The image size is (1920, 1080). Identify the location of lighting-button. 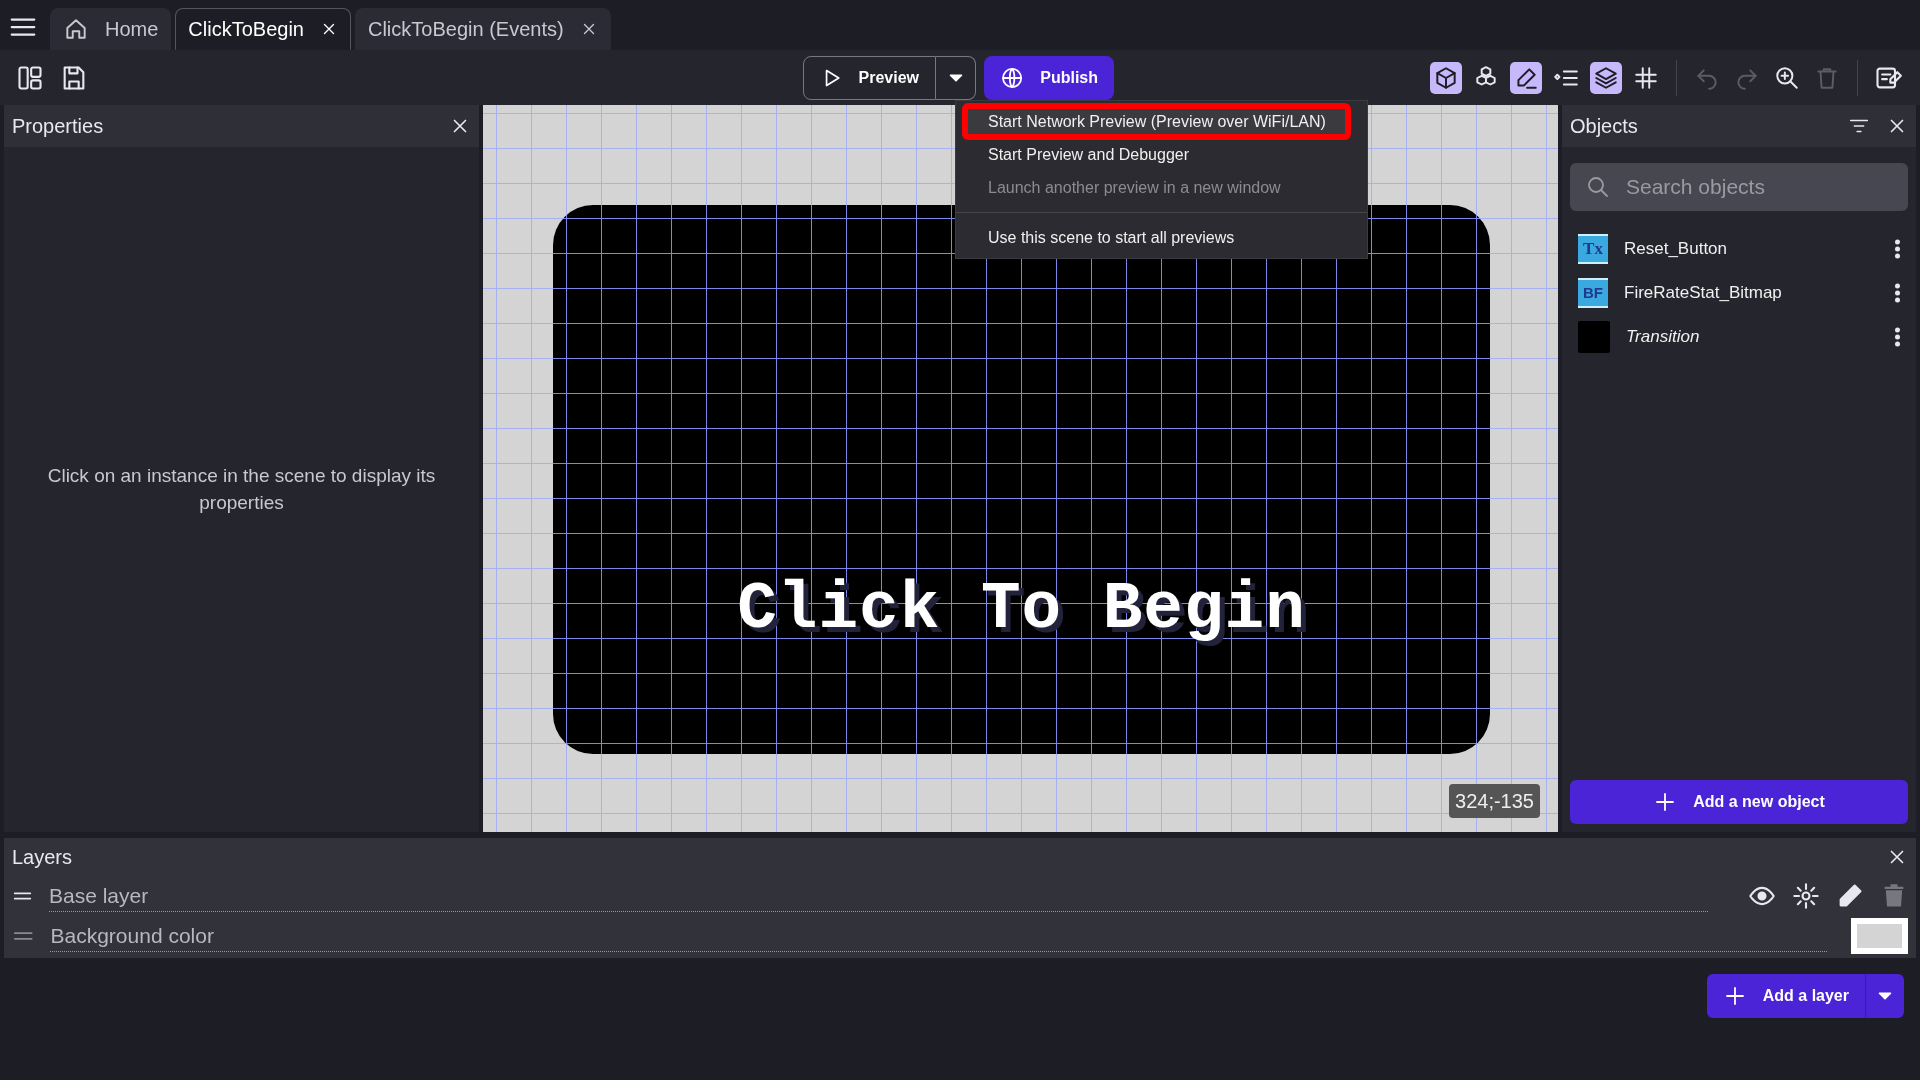
(1806, 896).